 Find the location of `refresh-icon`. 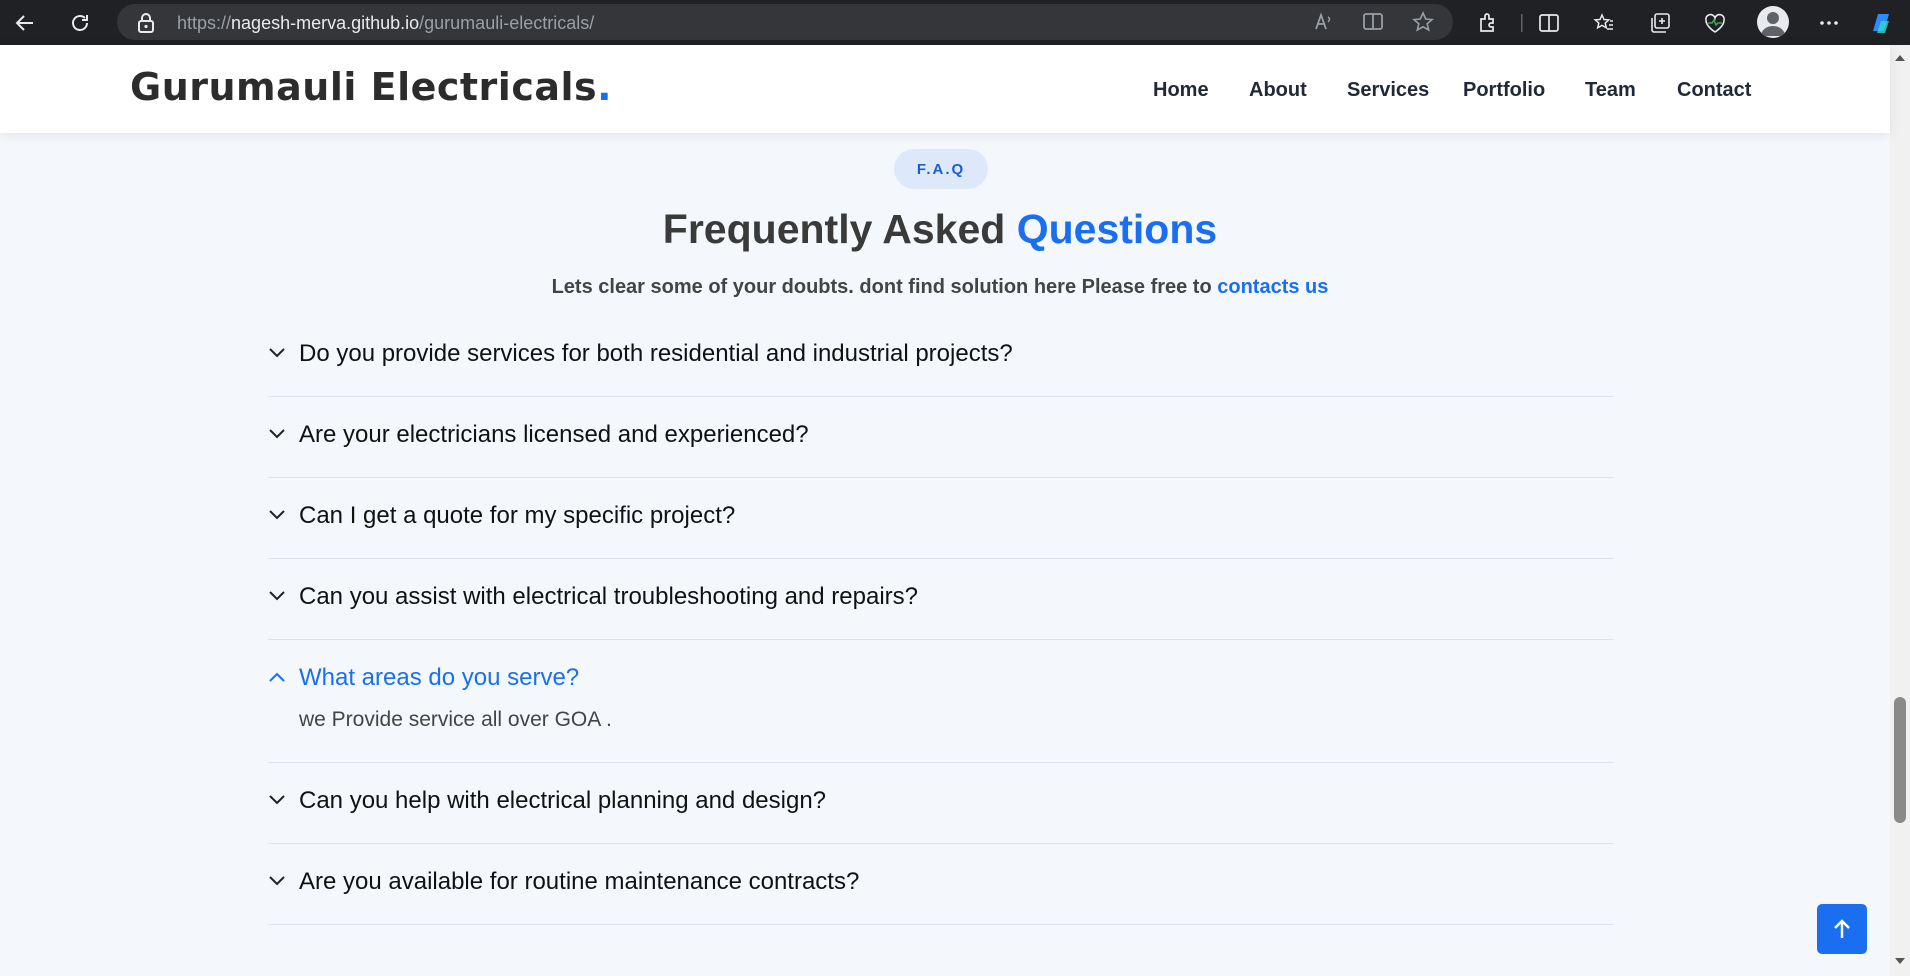

refresh-icon is located at coordinates (80, 23).